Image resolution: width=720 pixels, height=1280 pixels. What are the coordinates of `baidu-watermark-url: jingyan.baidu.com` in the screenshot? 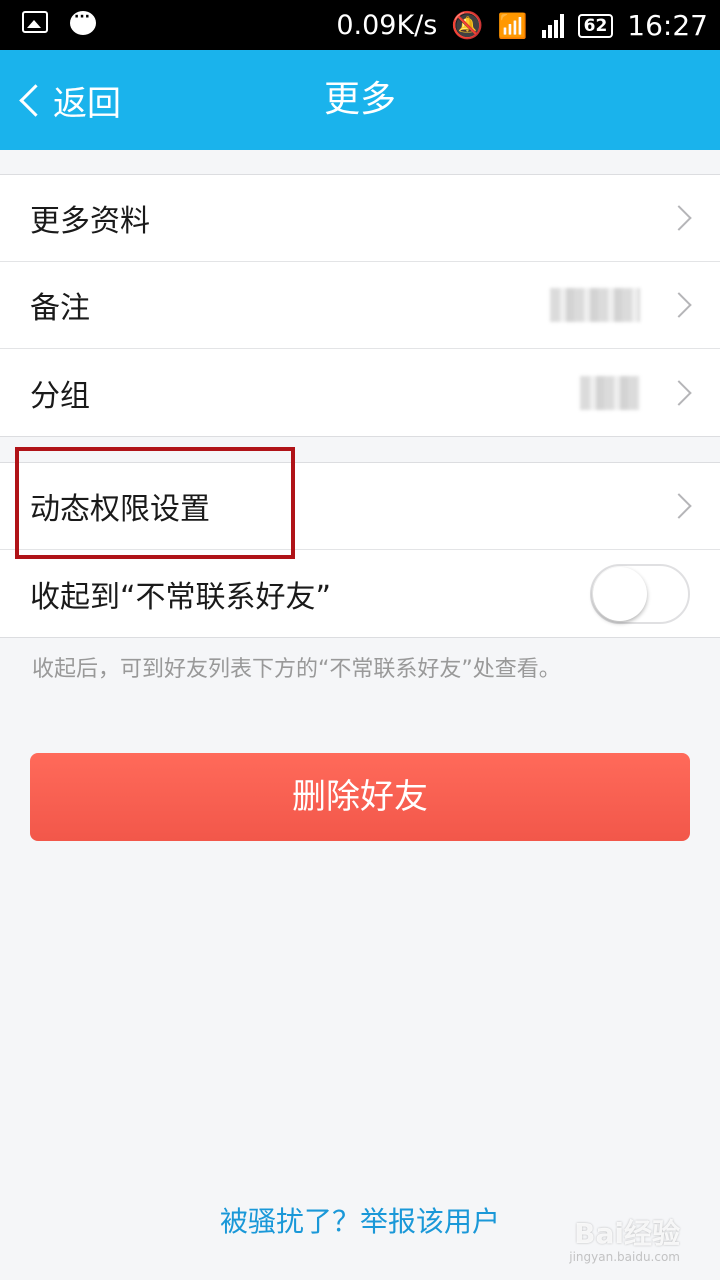 It's located at (624, 1257).